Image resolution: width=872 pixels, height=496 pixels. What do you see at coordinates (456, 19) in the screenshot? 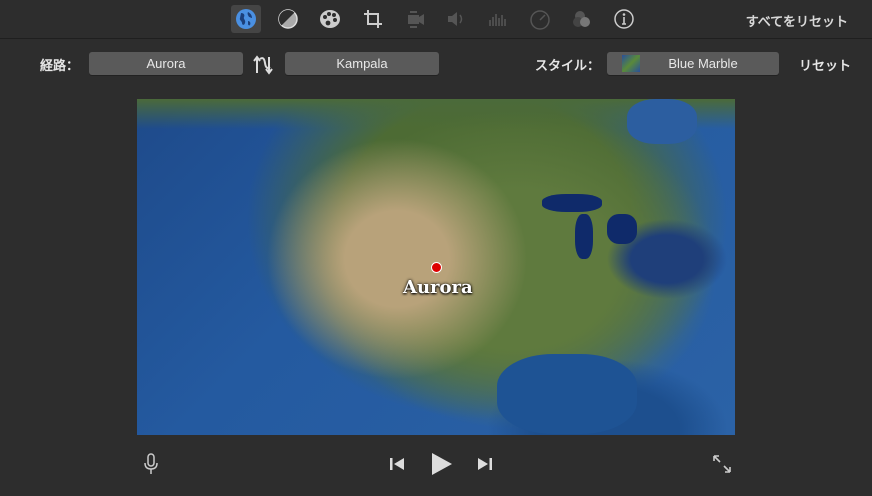
I see `volume-icon` at bounding box center [456, 19].